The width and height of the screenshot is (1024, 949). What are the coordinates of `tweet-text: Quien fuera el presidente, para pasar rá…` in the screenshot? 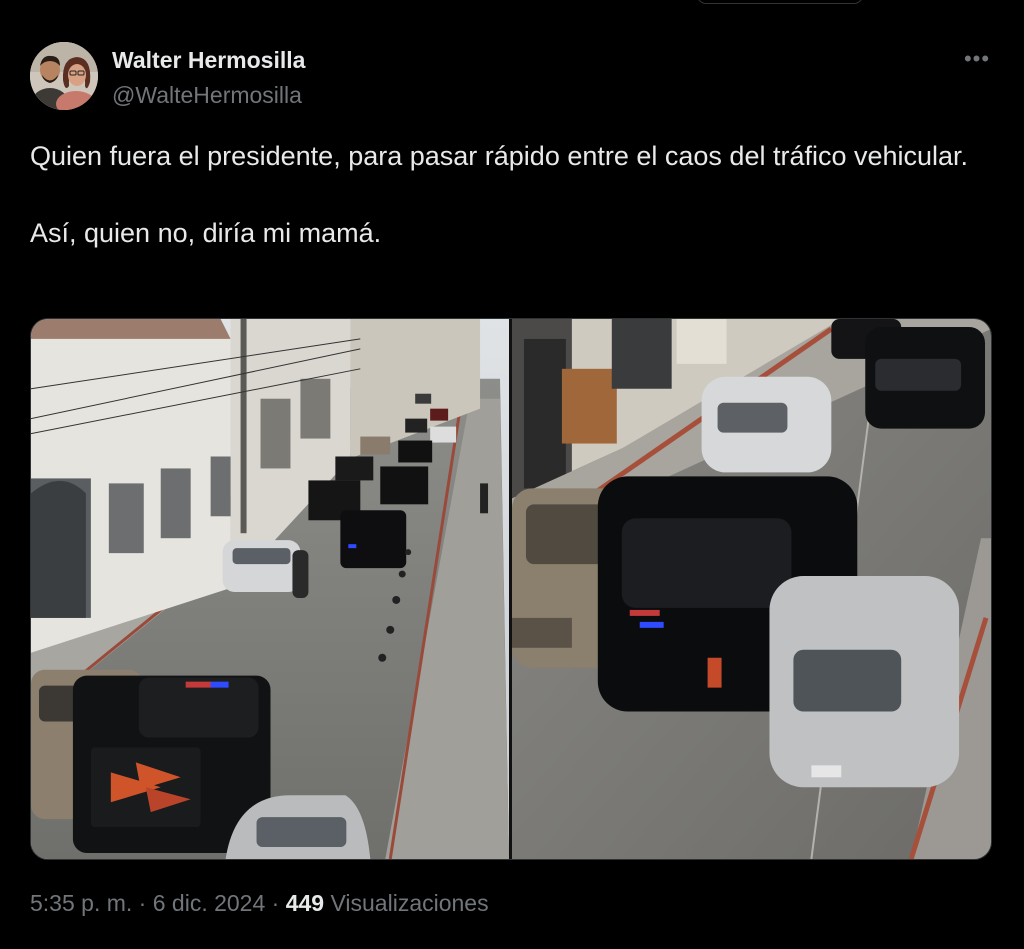 It's located at (510, 195).